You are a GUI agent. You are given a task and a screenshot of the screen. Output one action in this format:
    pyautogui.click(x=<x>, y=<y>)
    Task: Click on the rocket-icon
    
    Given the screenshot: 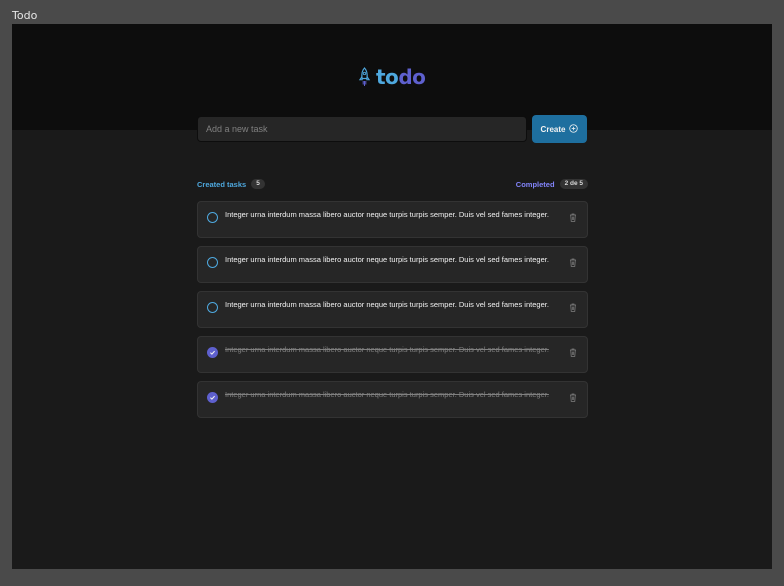 What is the action you would take?
    pyautogui.click(x=364, y=77)
    